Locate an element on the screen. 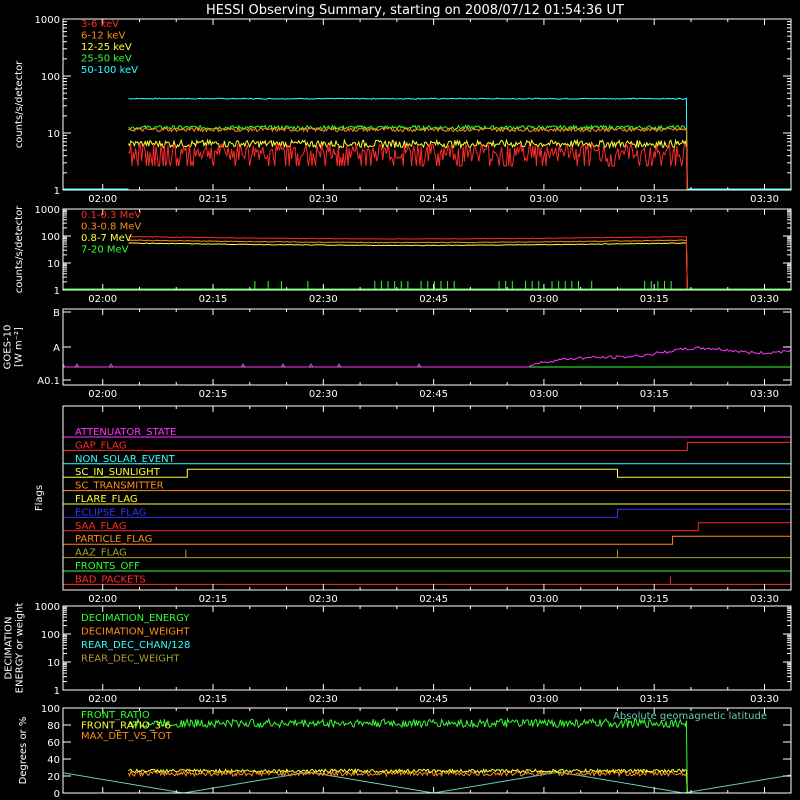 This screenshot has height=800, width=800. goes-time-tick-label: 03:15 is located at coordinates (654, 394).